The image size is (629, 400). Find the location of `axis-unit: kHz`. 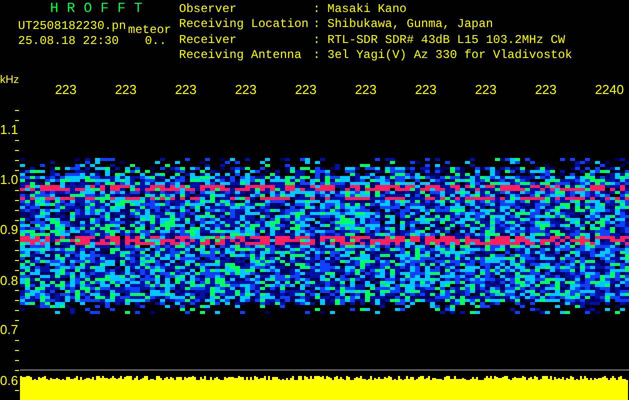

axis-unit: kHz is located at coordinates (9, 81).